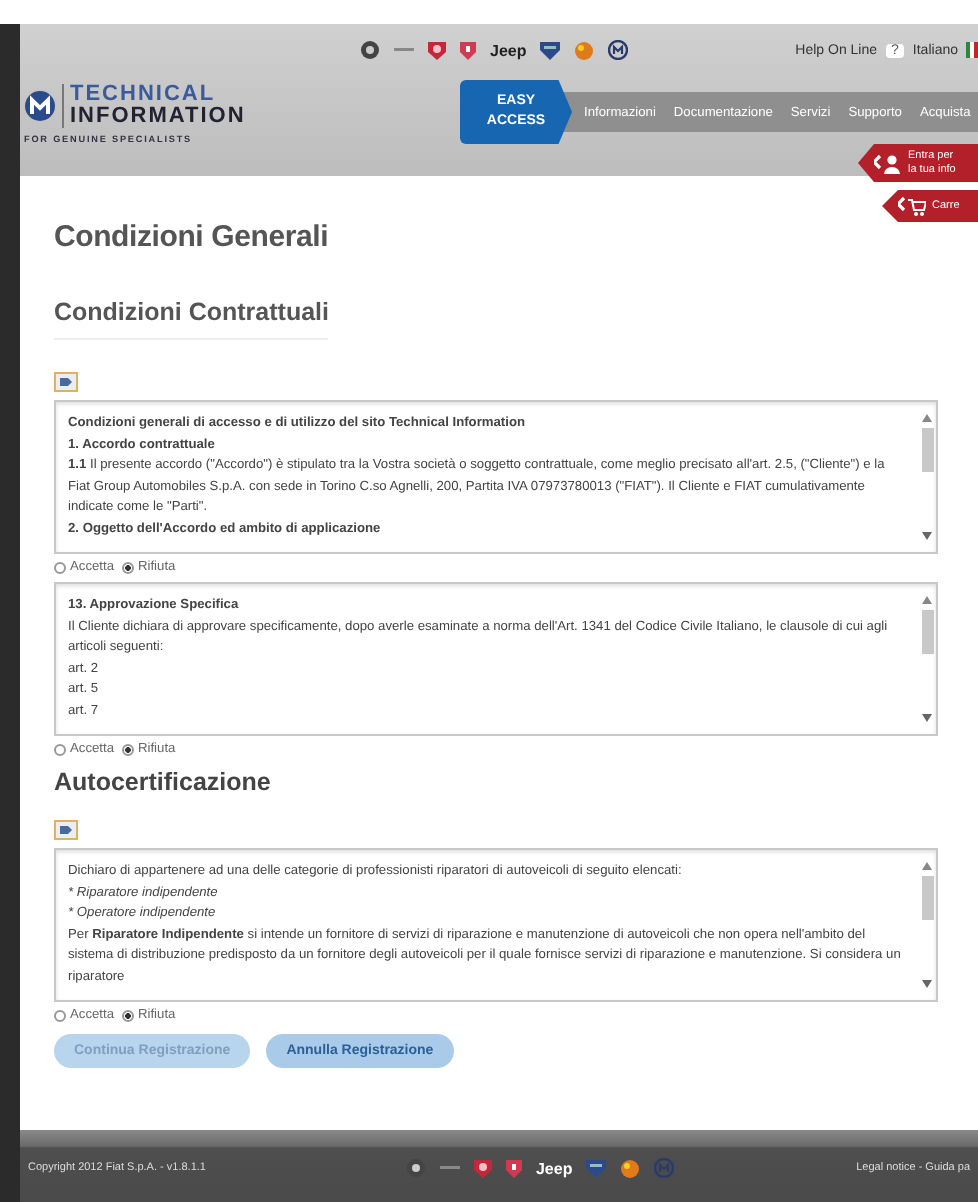 The height and width of the screenshot is (1202, 978). I want to click on user-icon, so click(888, 163).